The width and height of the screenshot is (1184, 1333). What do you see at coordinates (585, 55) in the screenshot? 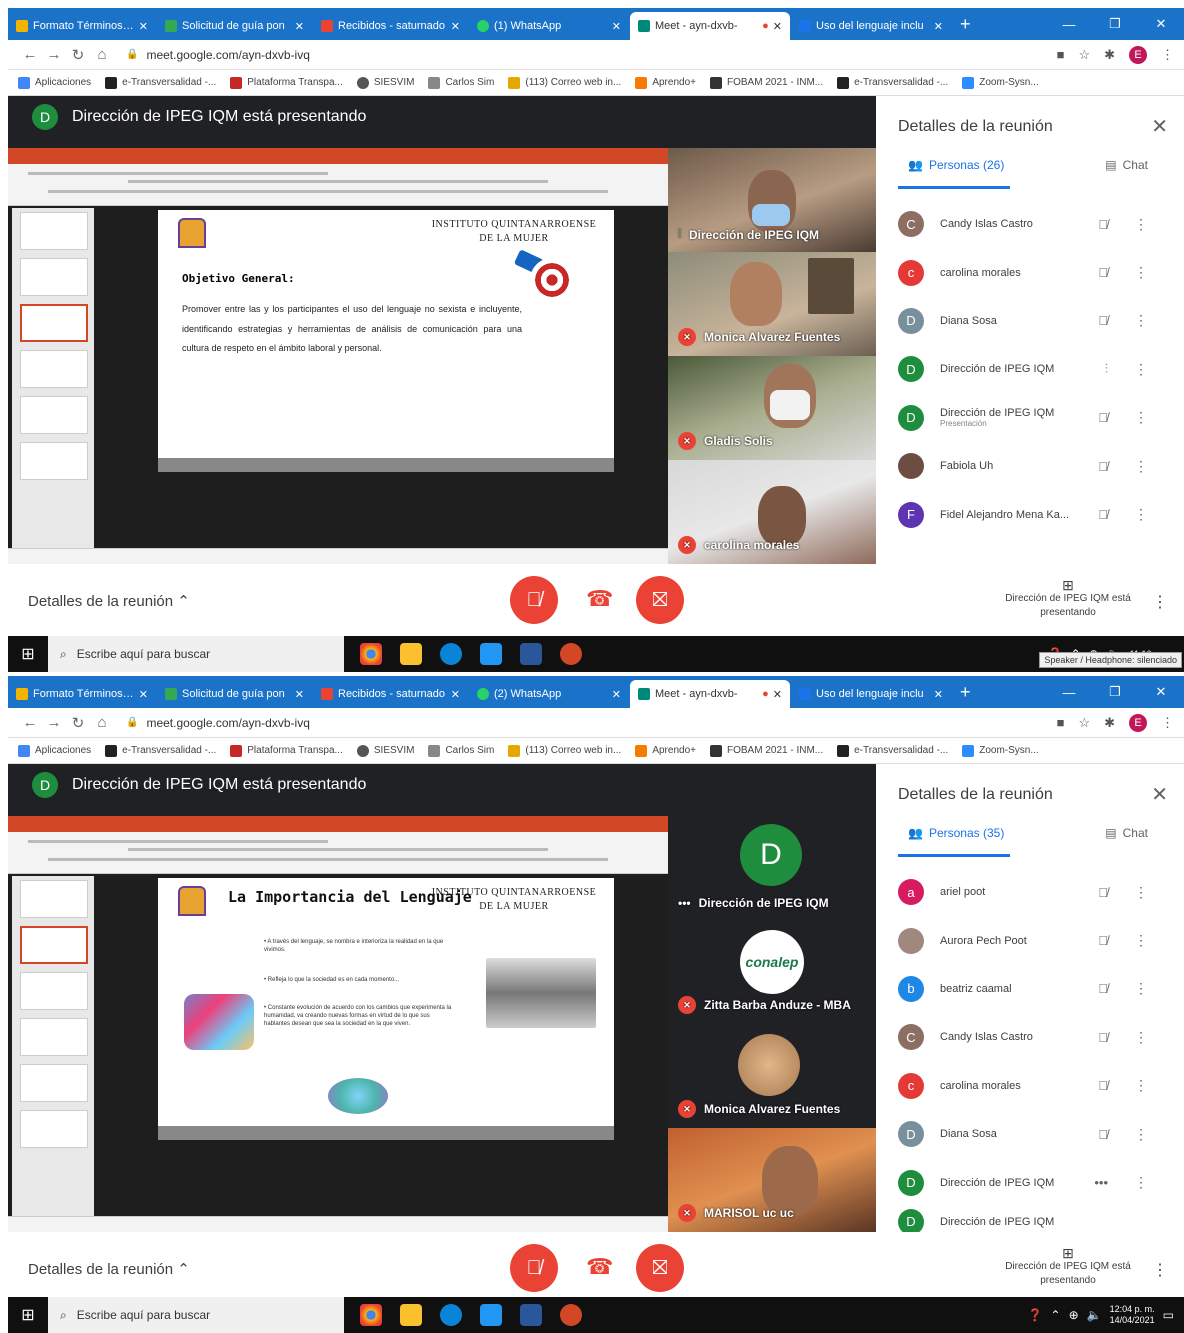
I see `url-field: 🔒 meet.google.com/ayn-dxvb-ivq` at bounding box center [585, 55].